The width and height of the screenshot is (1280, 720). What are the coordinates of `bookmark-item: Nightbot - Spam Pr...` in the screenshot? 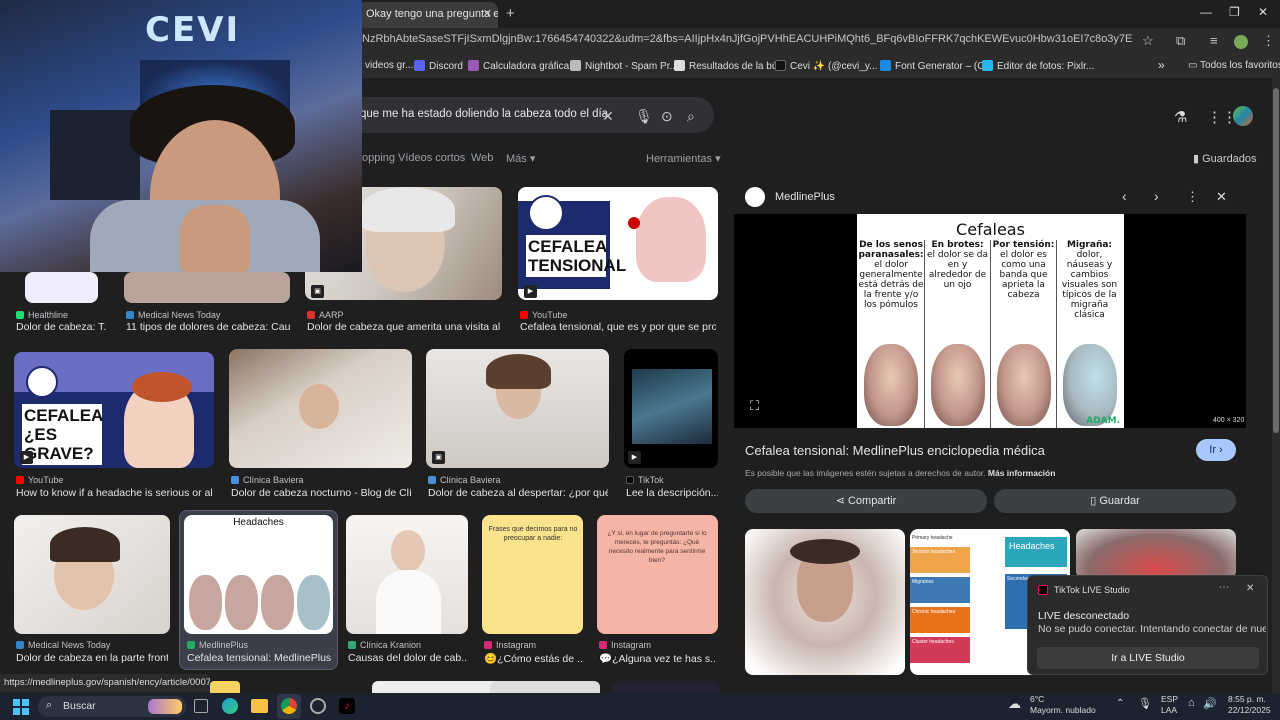 It's located at (624, 66).